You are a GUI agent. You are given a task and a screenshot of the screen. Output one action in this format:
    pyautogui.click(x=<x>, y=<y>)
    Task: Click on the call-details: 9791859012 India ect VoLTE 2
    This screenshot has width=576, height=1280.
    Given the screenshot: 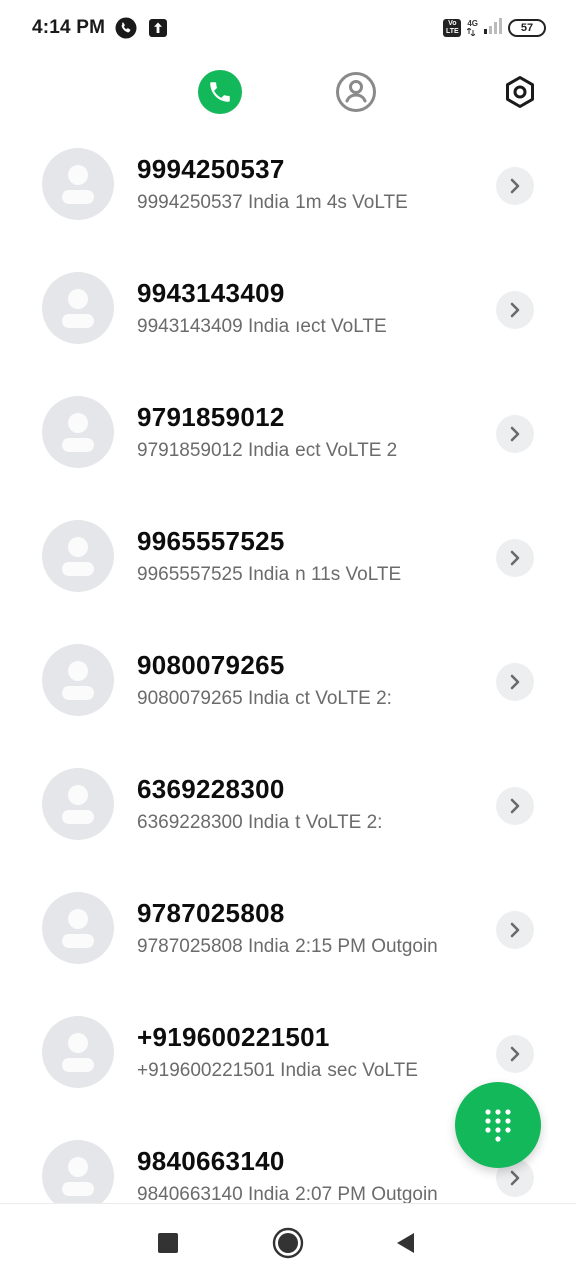 What is the action you would take?
    pyautogui.click(x=303, y=452)
    